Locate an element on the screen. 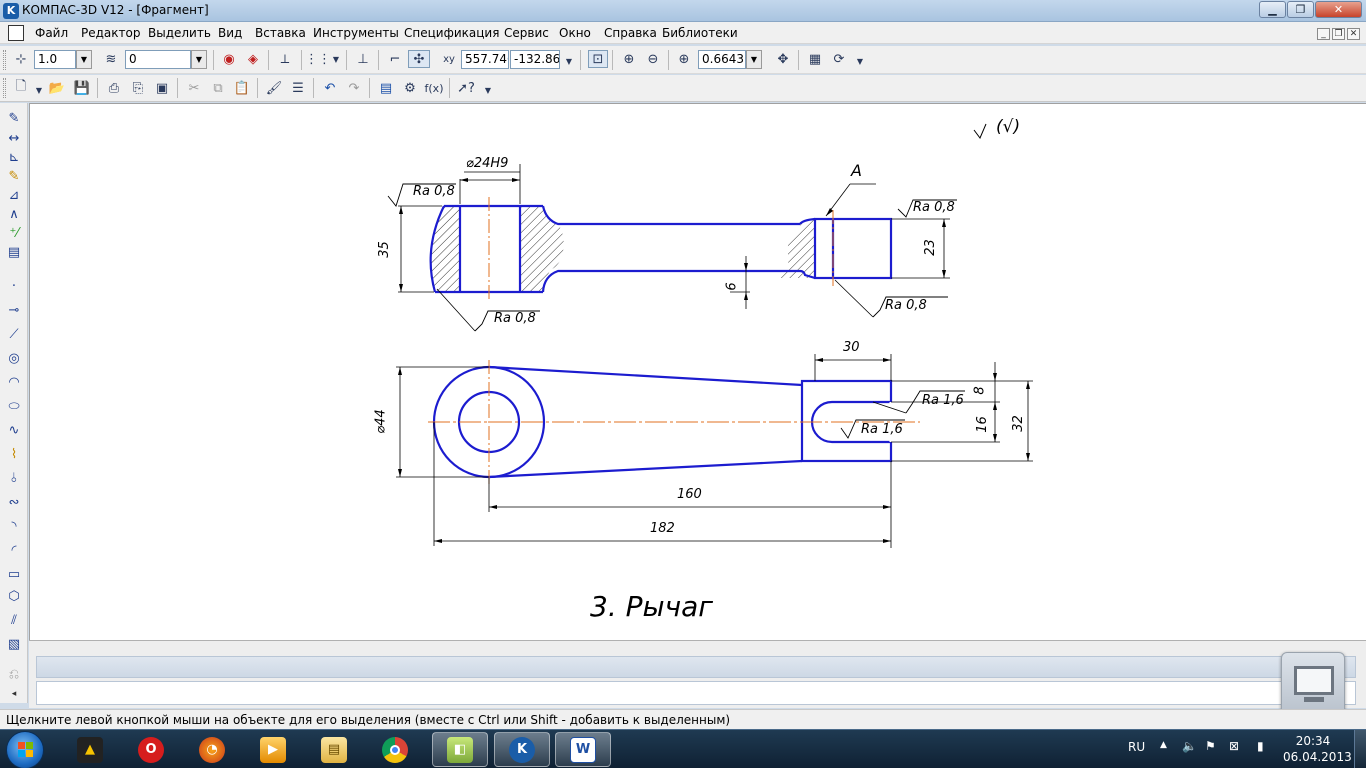  geometry-panel-icon: ✎ is located at coordinates (14, 118).